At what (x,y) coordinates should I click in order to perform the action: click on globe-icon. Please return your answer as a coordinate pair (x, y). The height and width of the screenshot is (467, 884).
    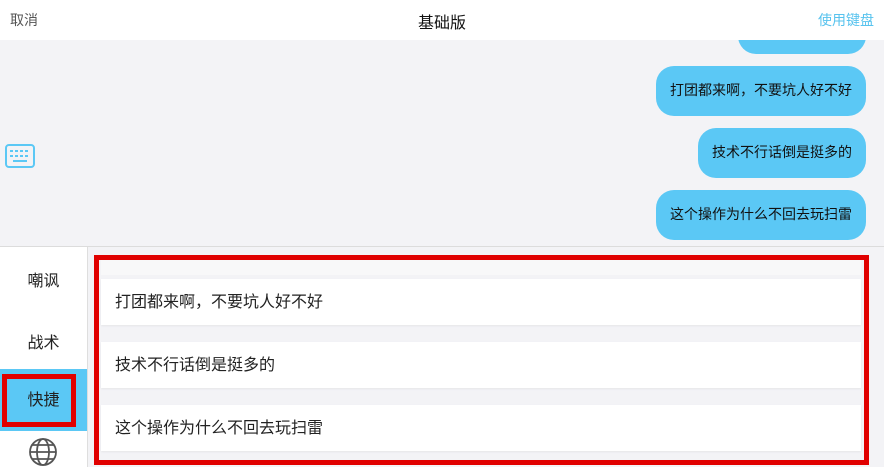
    Looking at the image, I should click on (43, 452).